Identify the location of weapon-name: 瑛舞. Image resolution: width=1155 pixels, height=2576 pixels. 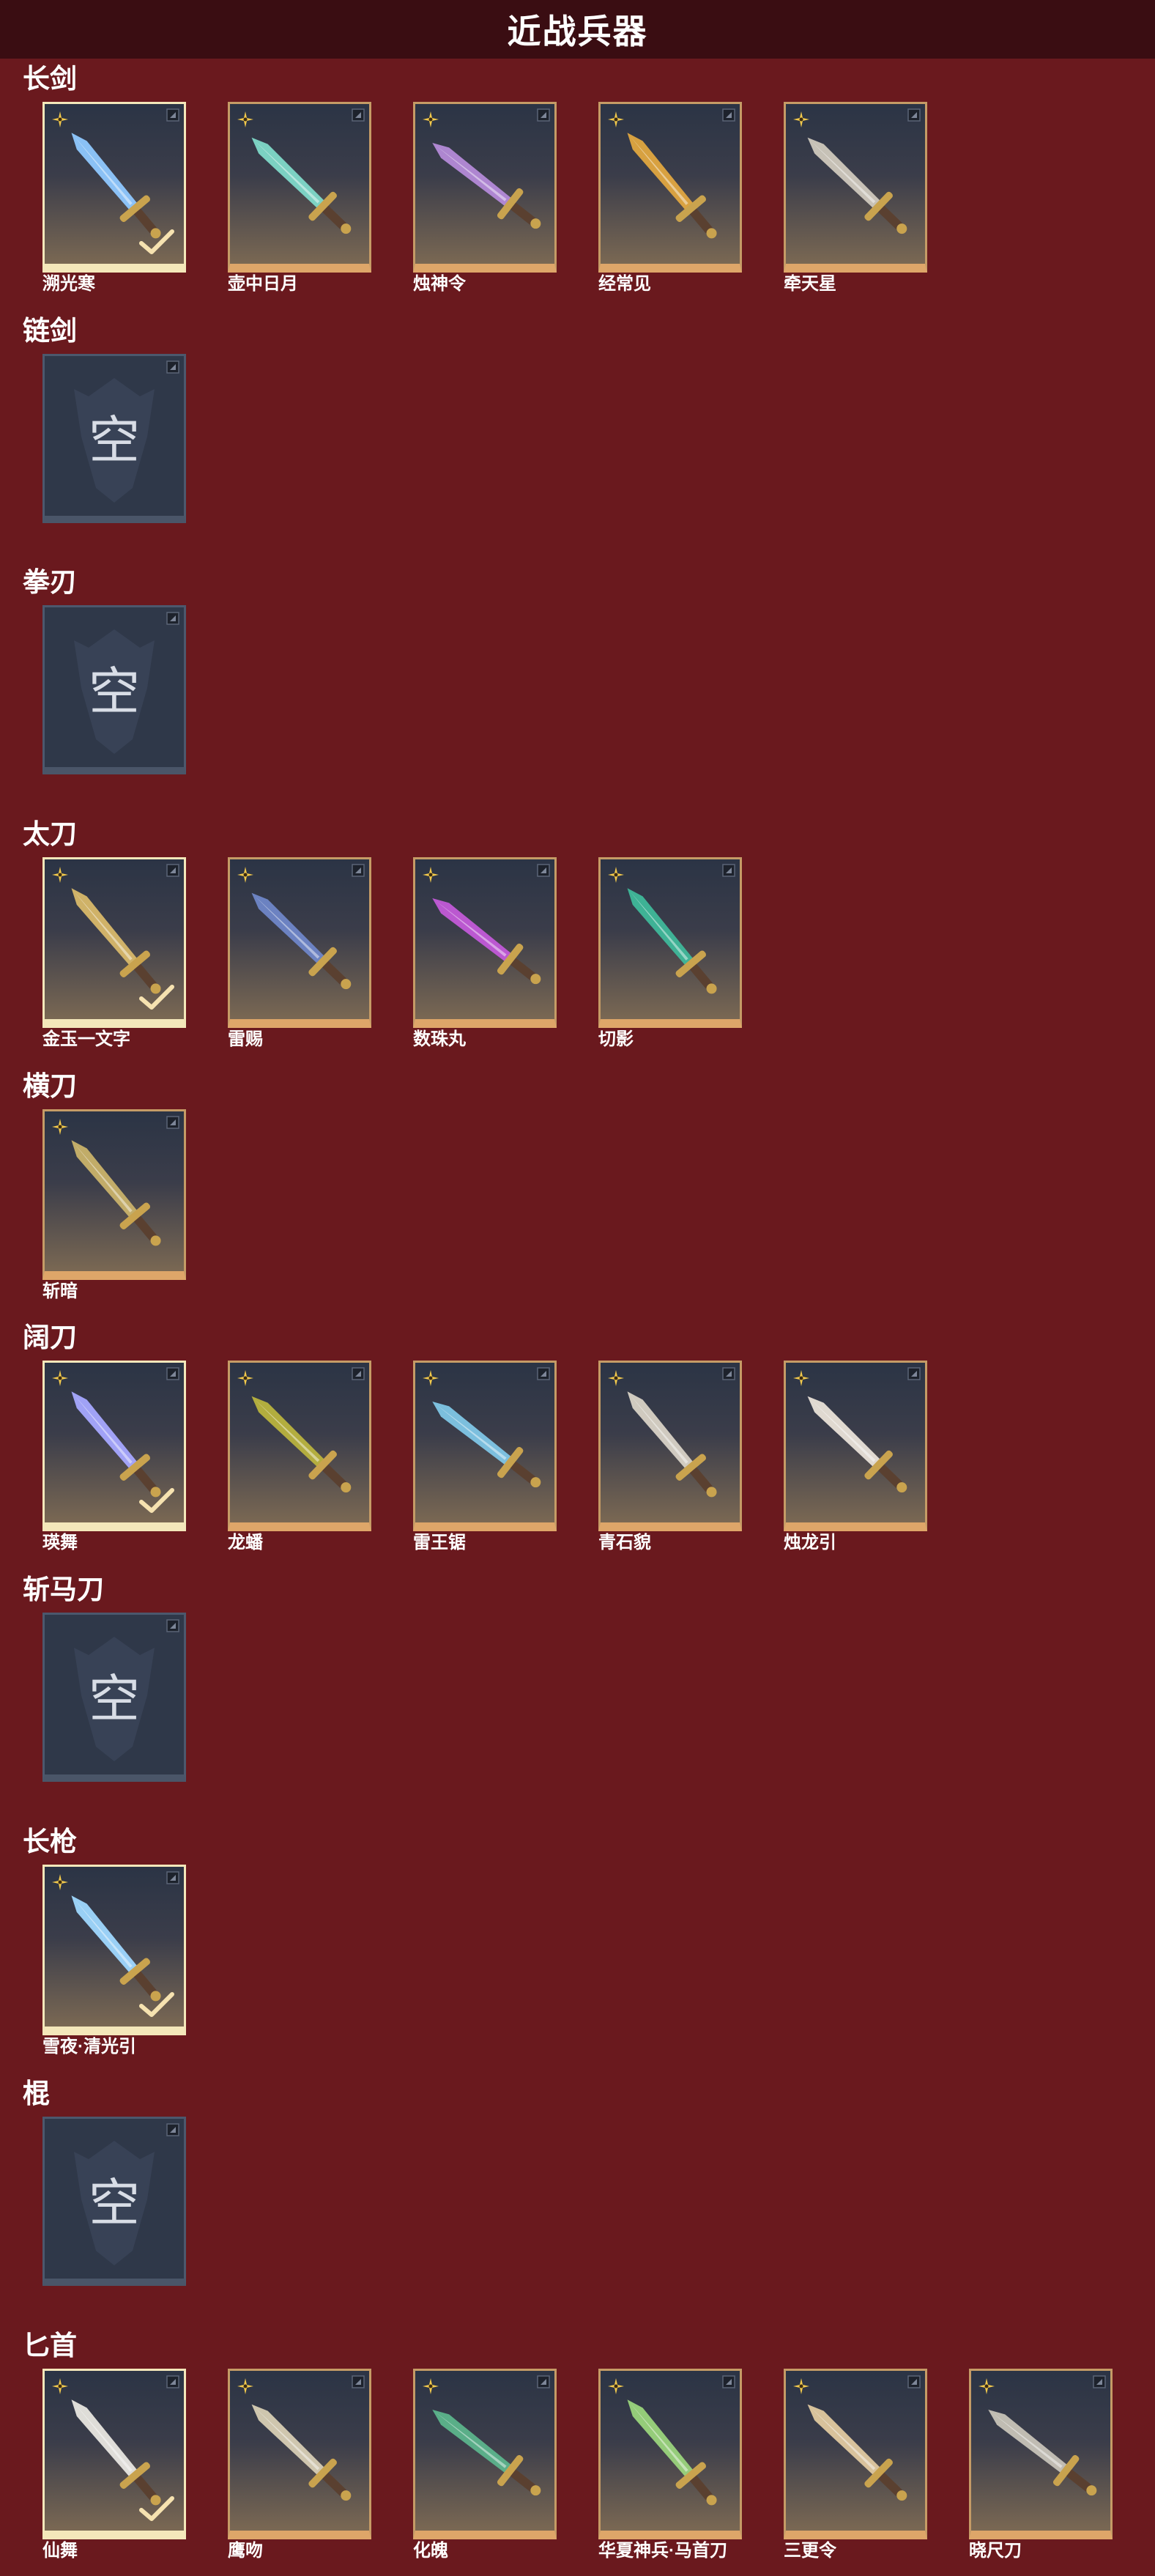
(60, 1542).